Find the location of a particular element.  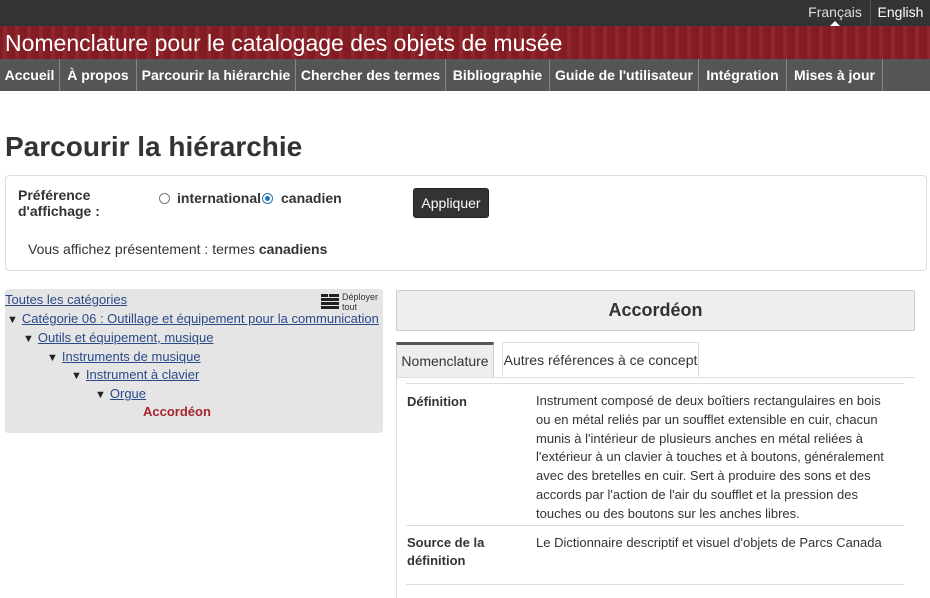

radio-canadien is located at coordinates (267, 198).